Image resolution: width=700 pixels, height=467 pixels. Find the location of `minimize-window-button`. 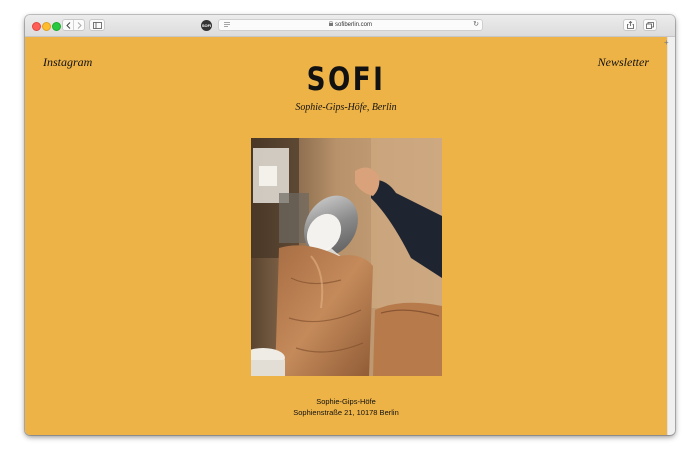

minimize-window-button is located at coordinates (46, 26).